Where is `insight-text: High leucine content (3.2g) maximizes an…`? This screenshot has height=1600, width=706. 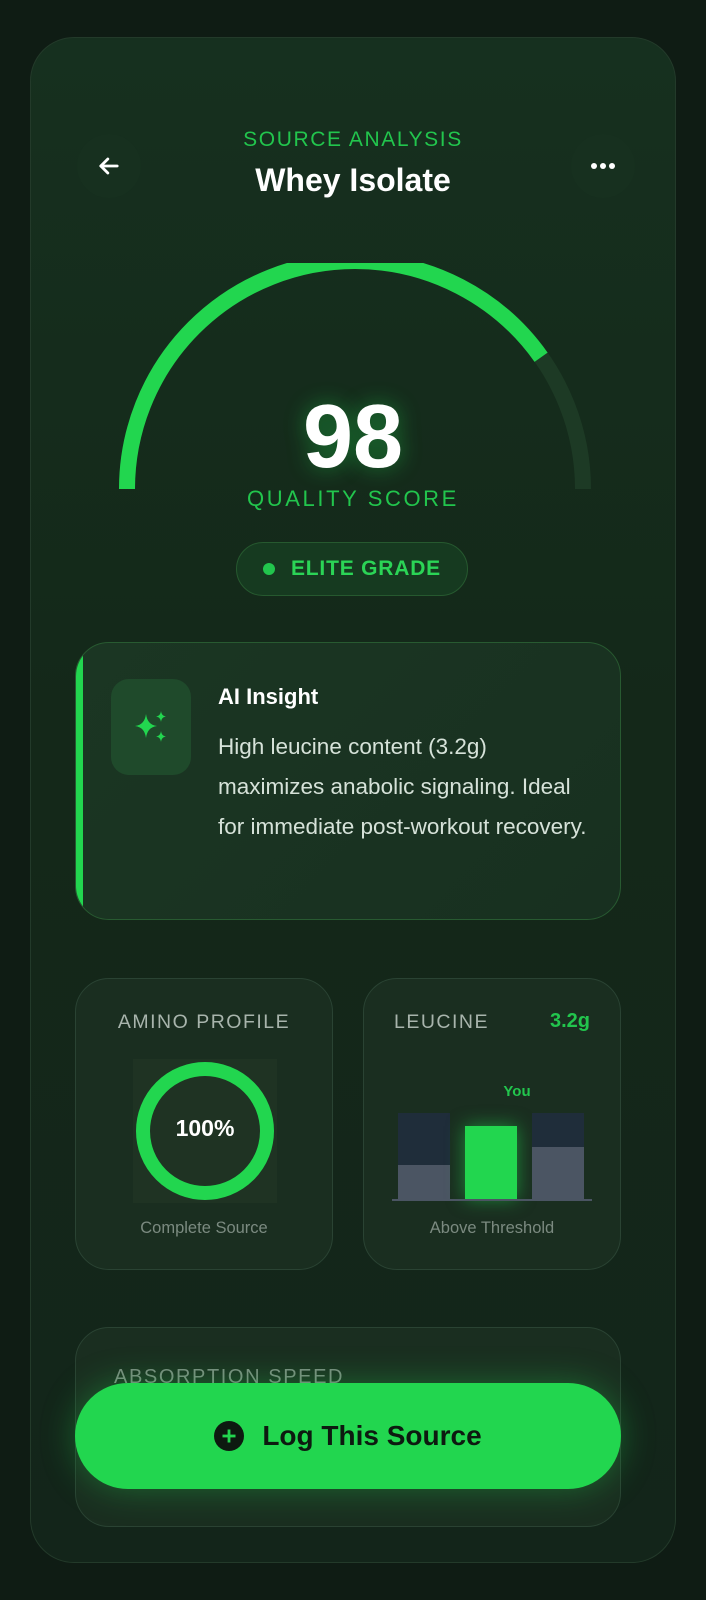 insight-text: High leucine content (3.2g) maximizes an… is located at coordinates (402, 786).